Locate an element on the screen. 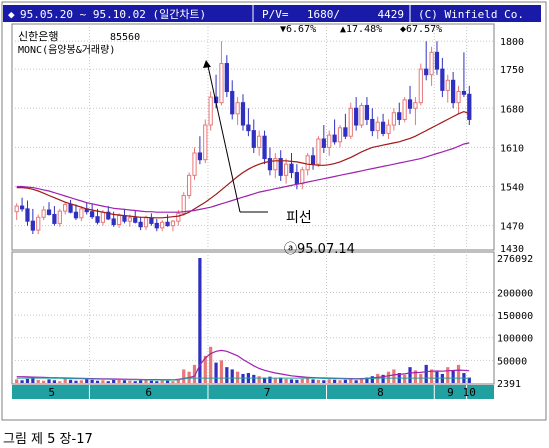  figure-caption: 그림 제 5 장-17 is located at coordinates (48, 439).